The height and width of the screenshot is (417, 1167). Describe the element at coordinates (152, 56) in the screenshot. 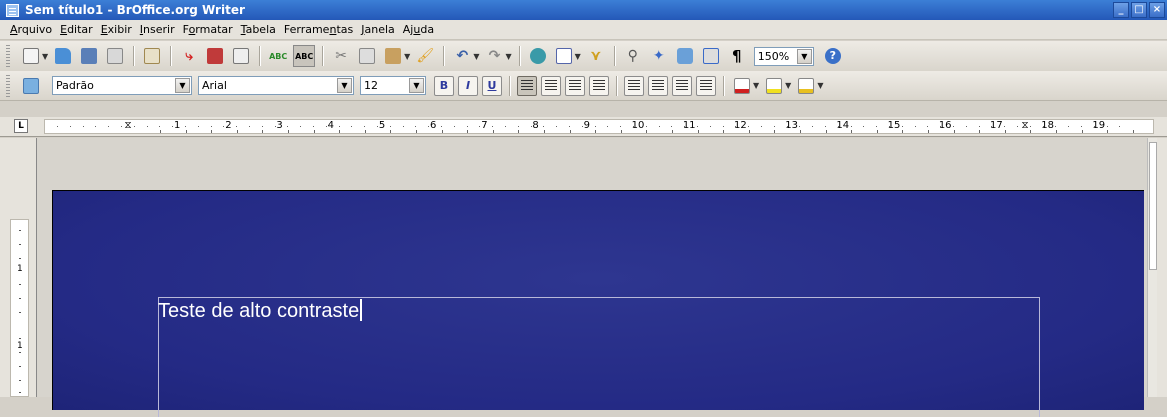

I see `edit-file-icon` at that location.